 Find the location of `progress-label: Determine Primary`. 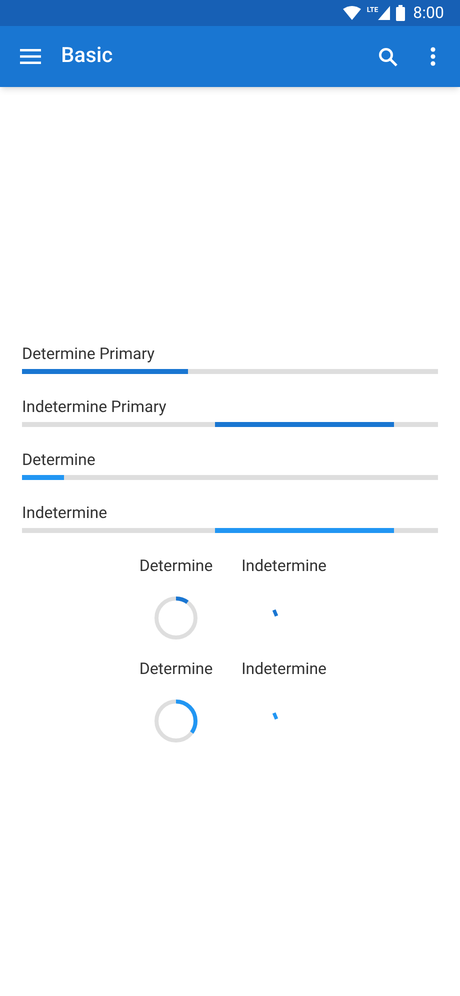

progress-label: Determine Primary is located at coordinates (89, 354).